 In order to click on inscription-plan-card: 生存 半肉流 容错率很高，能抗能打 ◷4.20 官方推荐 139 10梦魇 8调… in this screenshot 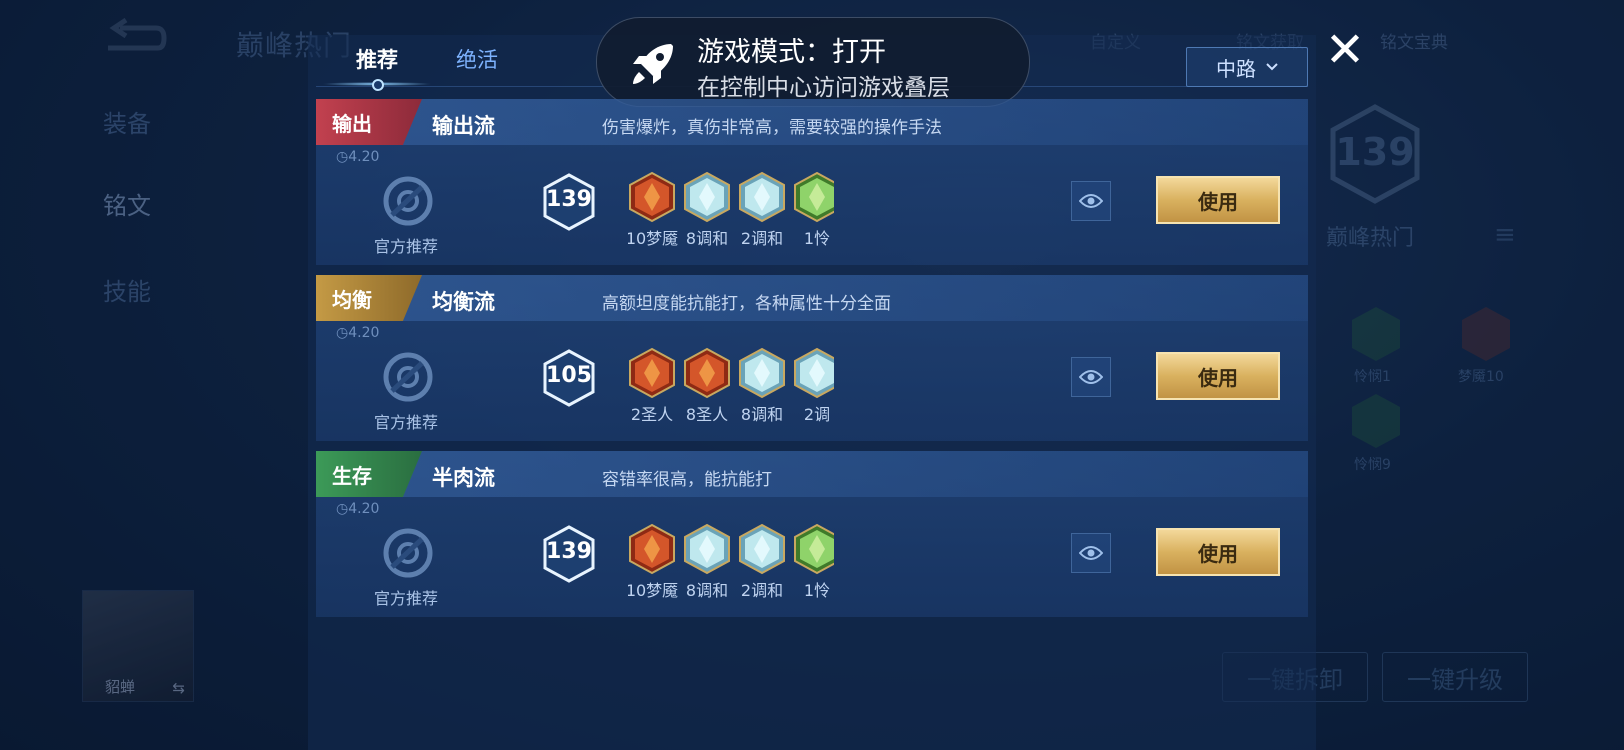, I will do `click(812, 534)`.